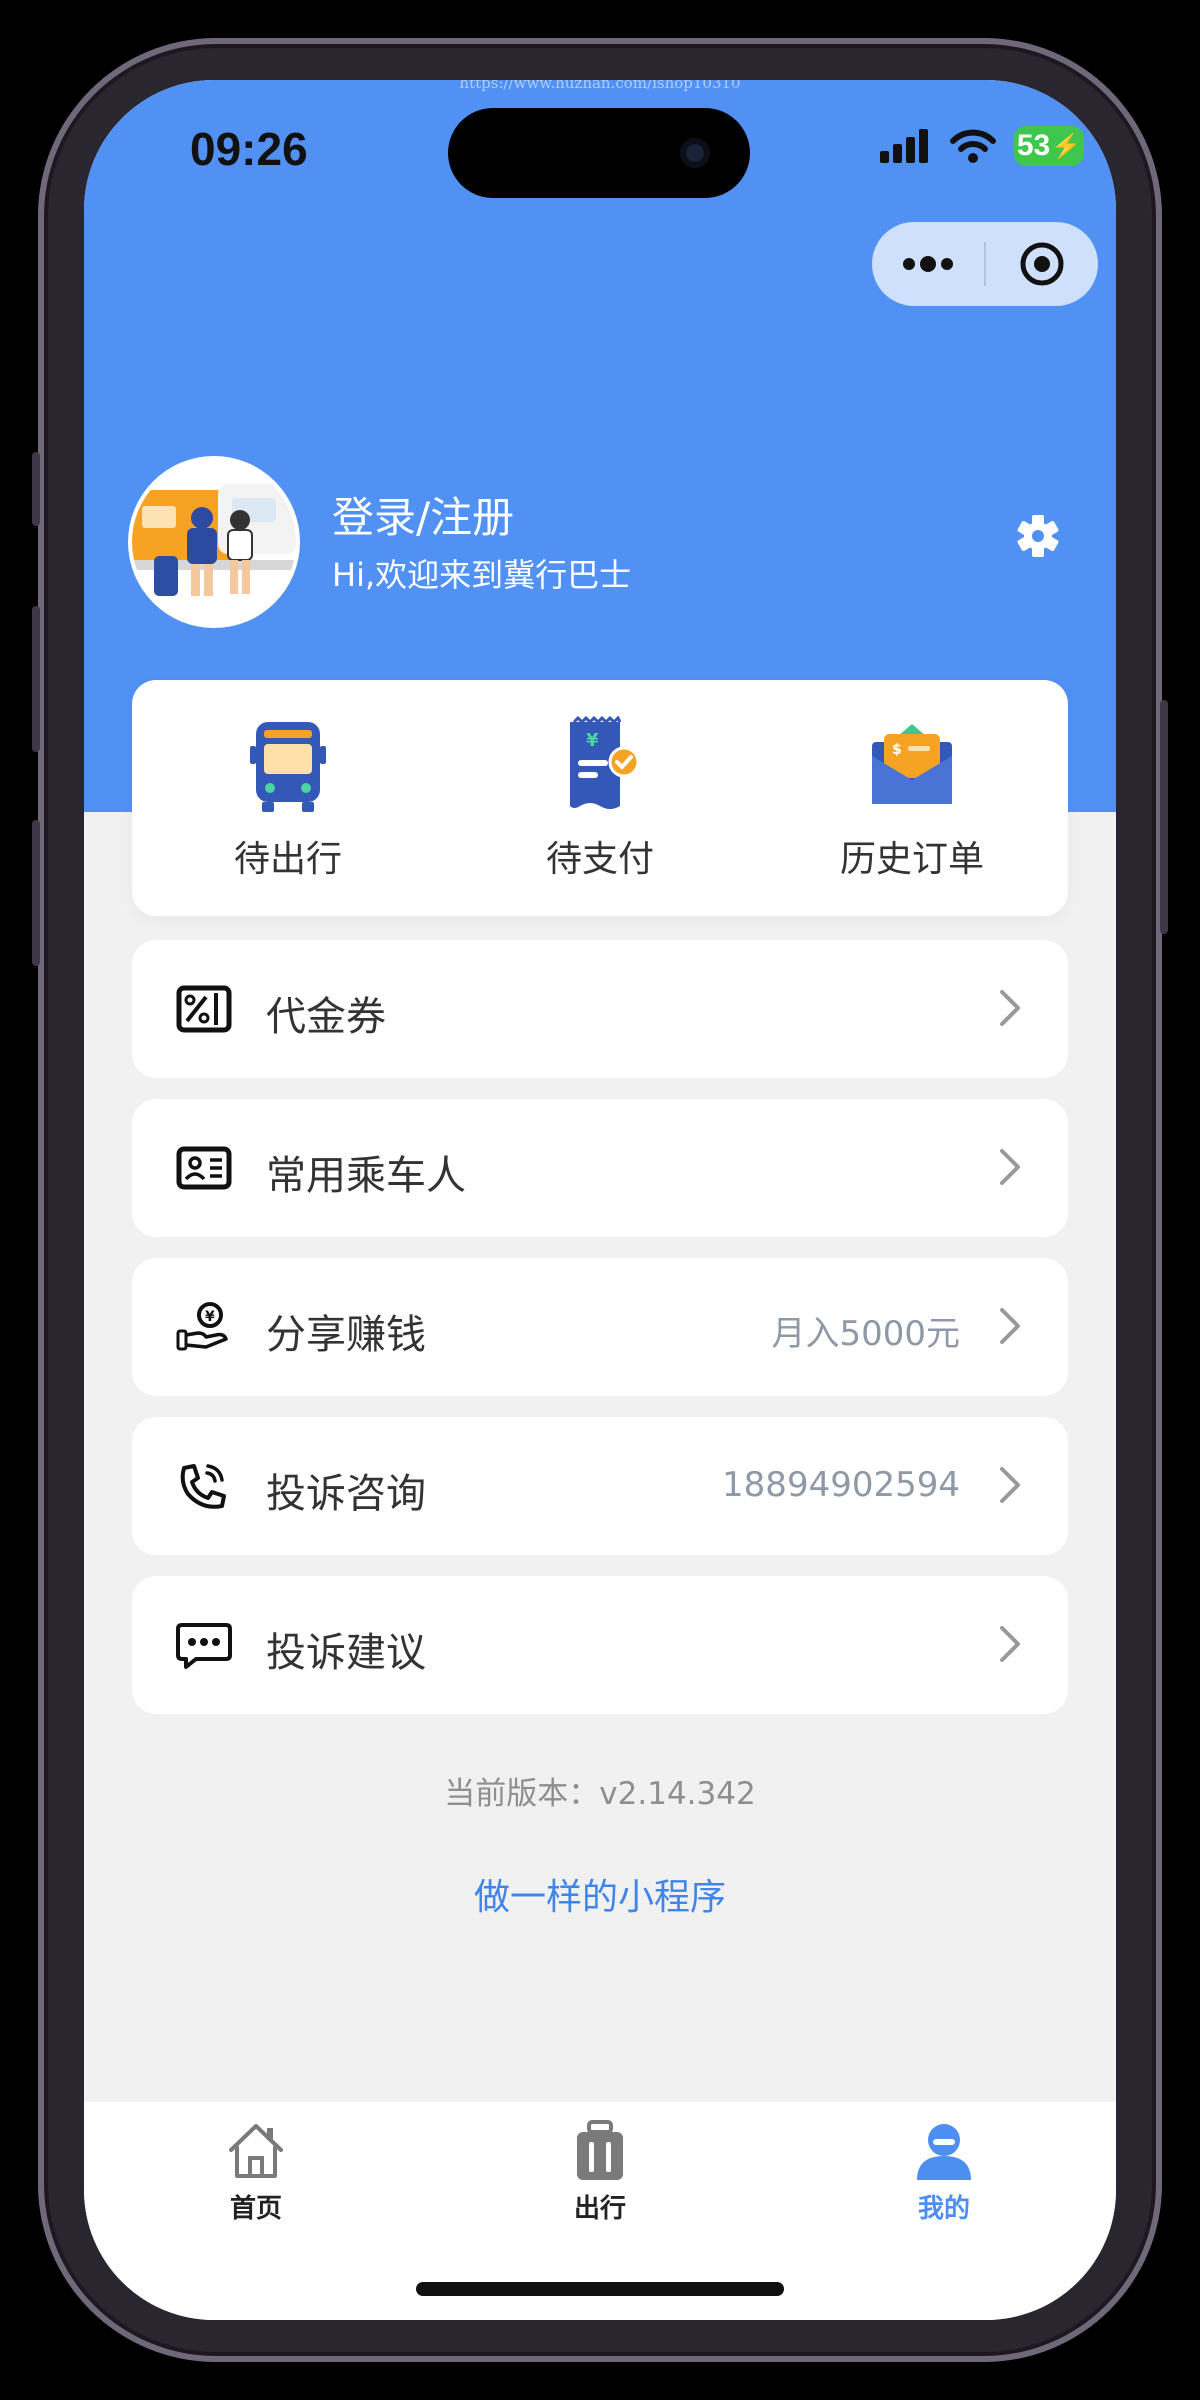  I want to click on side-button-action, so click(36, 489).